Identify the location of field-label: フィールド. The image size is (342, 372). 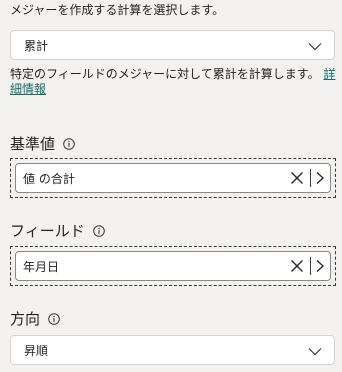
(47, 231).